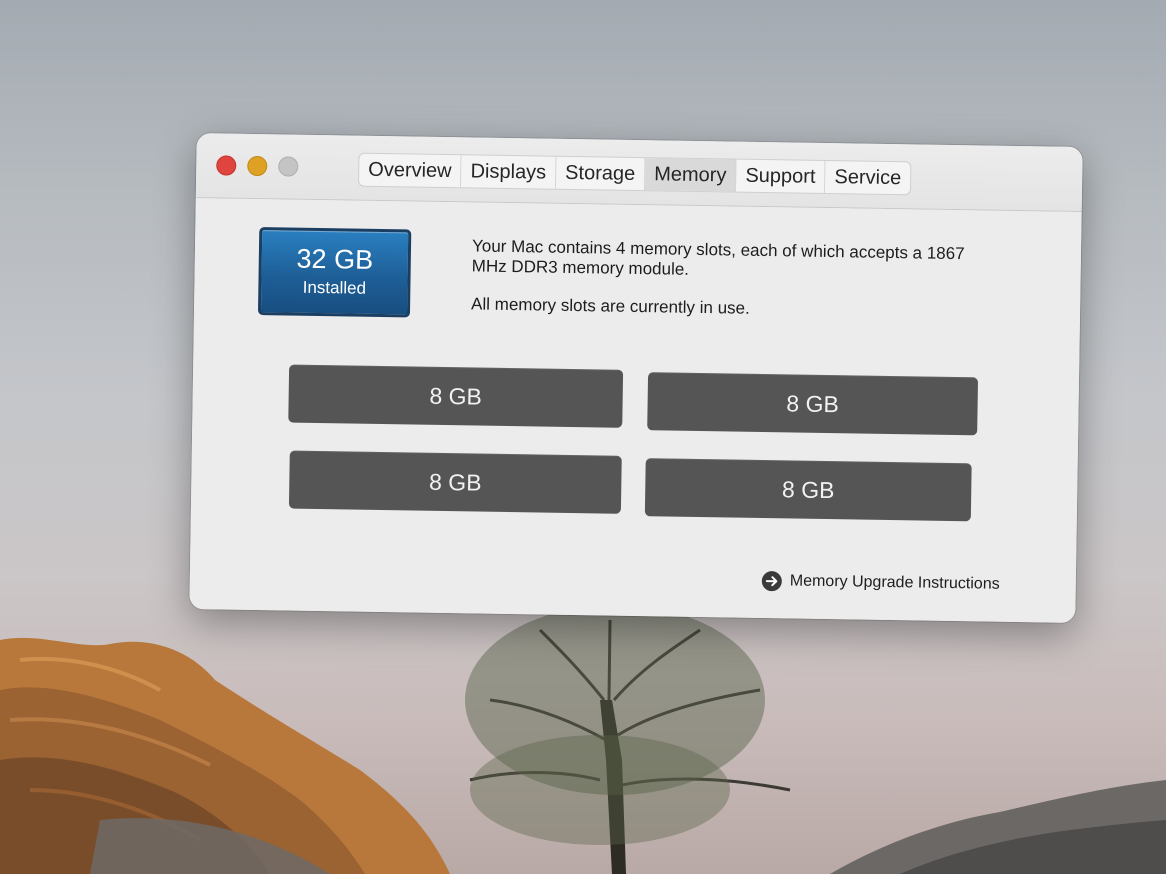  What do you see at coordinates (808, 490) in the screenshot?
I see `memory-slot-4: 8 GB` at bounding box center [808, 490].